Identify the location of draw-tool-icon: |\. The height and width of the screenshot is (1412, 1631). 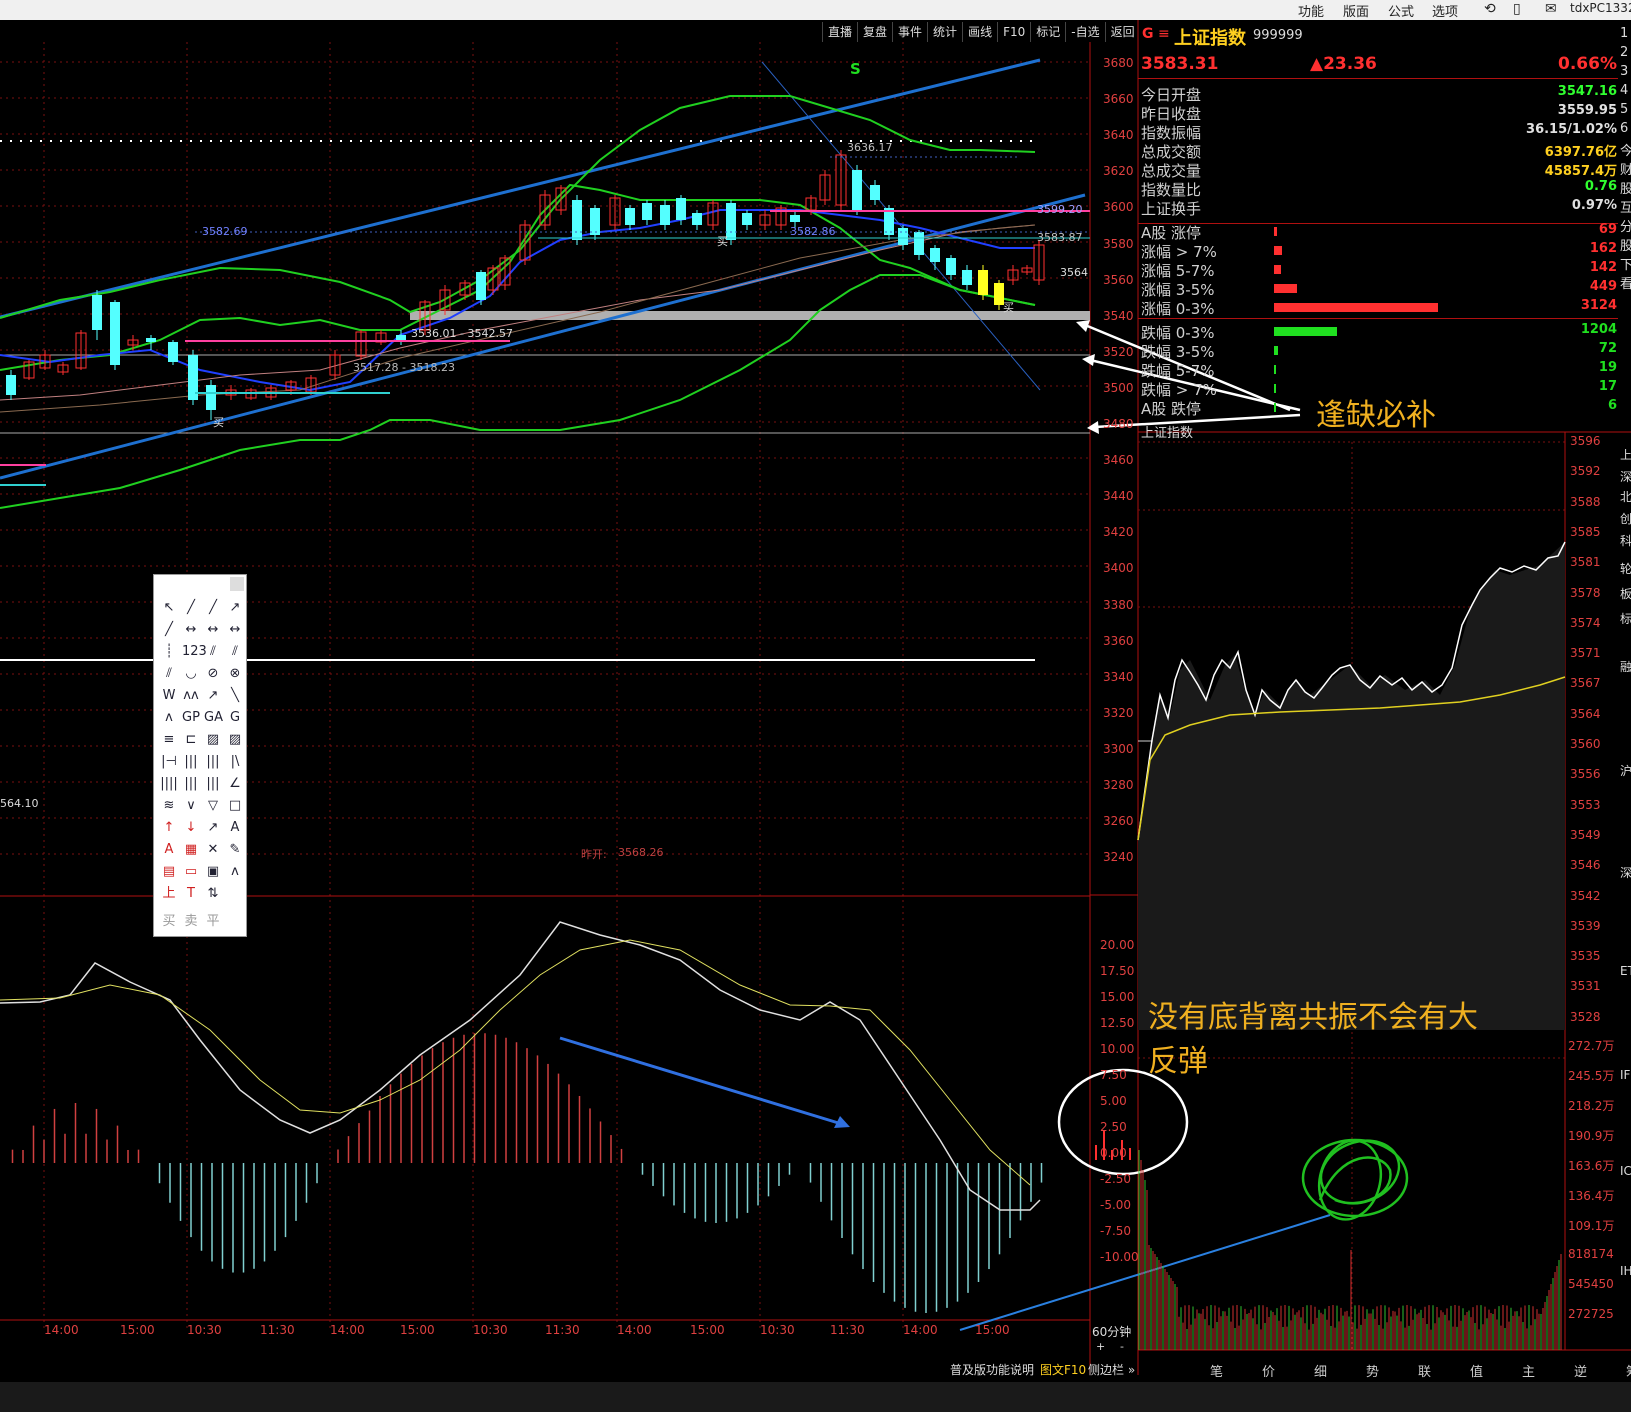
(235, 762).